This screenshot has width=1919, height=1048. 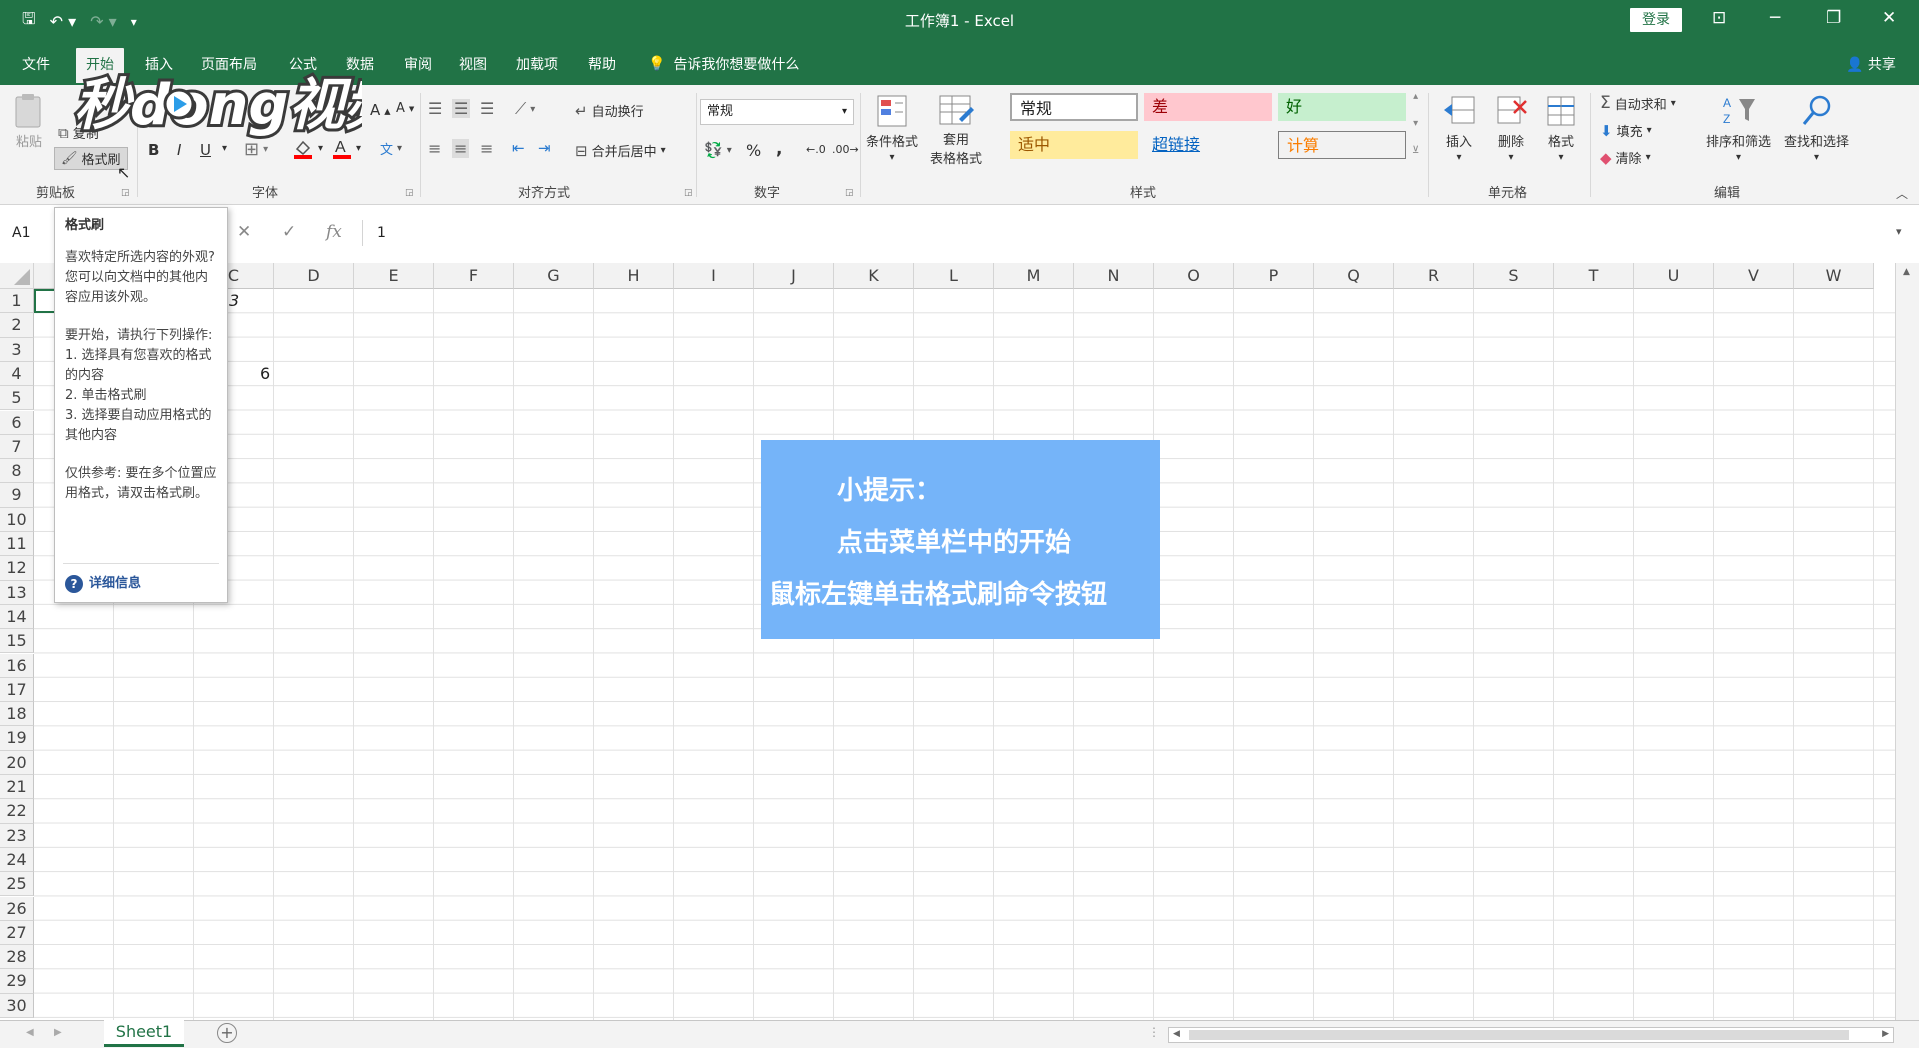 What do you see at coordinates (1833, 18) in the screenshot?
I see `restore-icon: ❐` at bounding box center [1833, 18].